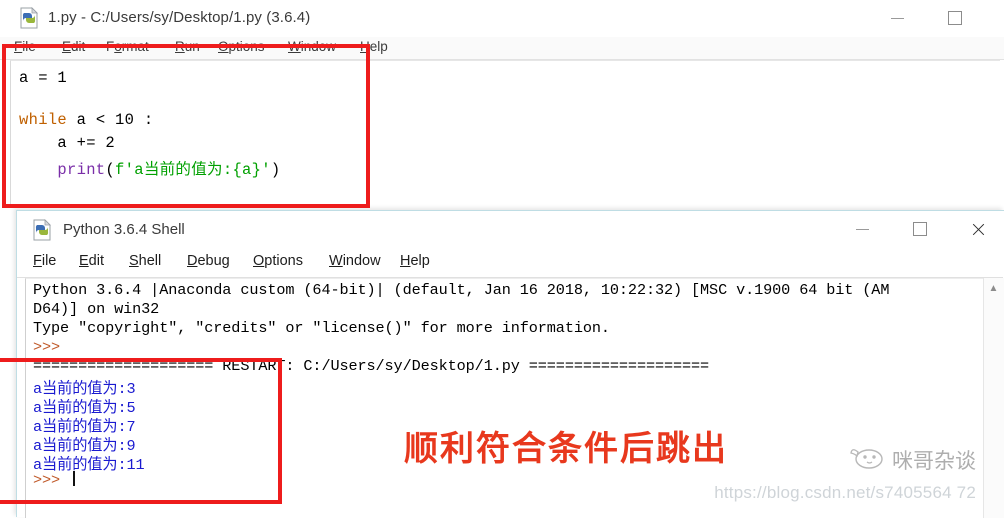  What do you see at coordinates (179, 17) in the screenshot?
I see `editor-title-label: 1.py - C:/Users/sy/Desktop/1.py (3.6.4)` at bounding box center [179, 17].